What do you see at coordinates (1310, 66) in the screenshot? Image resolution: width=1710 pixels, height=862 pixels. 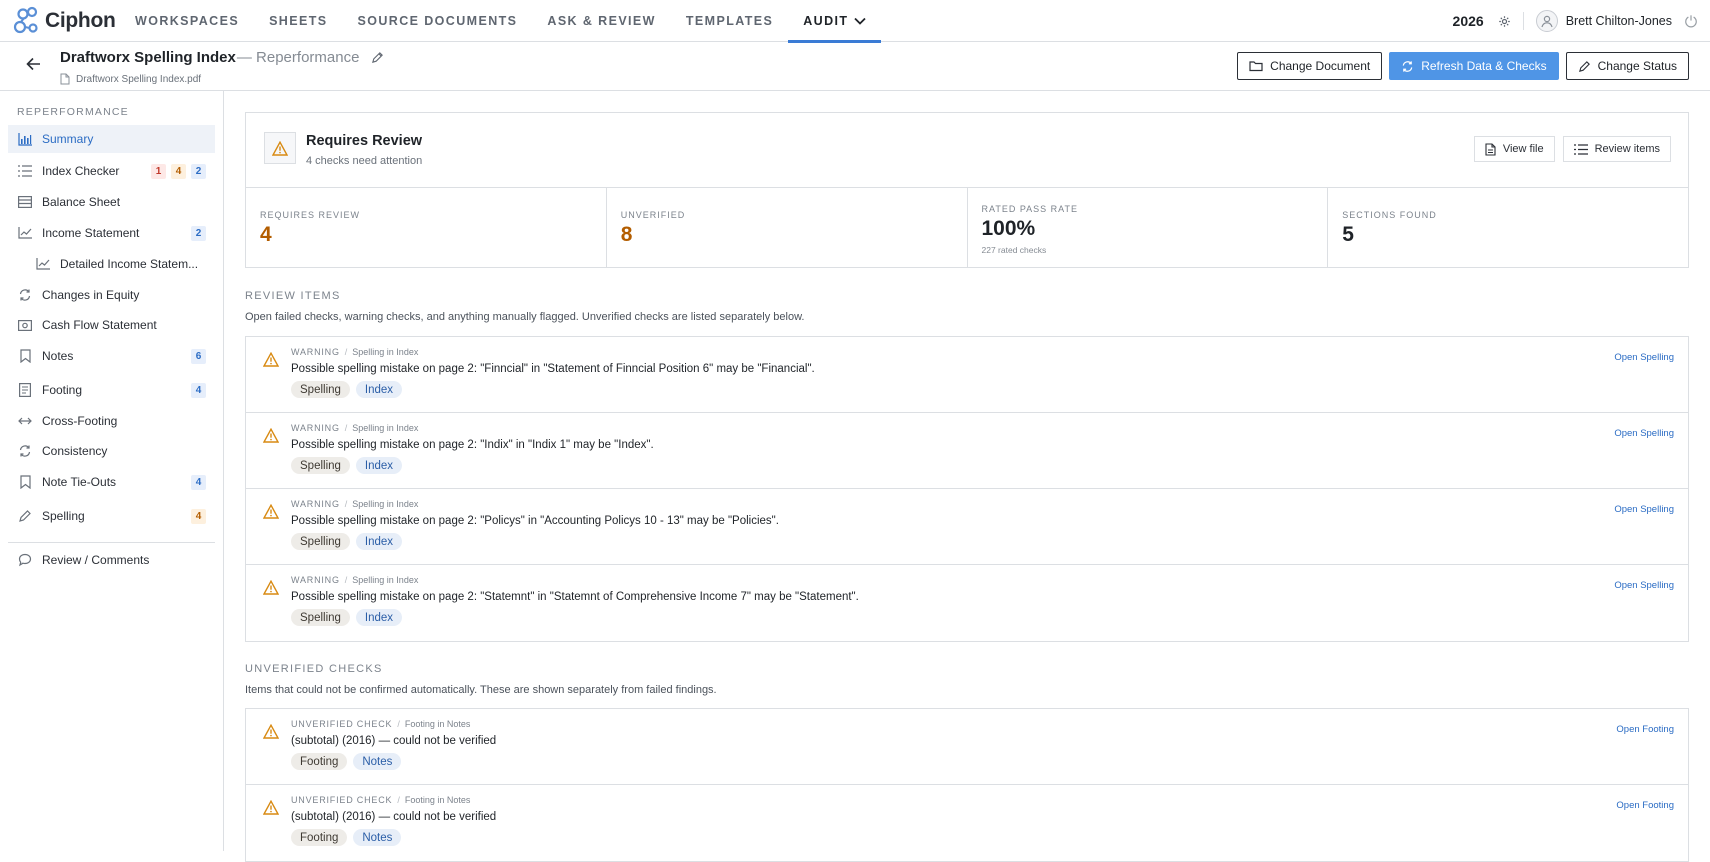 I see `change-document-button: Change Document` at bounding box center [1310, 66].